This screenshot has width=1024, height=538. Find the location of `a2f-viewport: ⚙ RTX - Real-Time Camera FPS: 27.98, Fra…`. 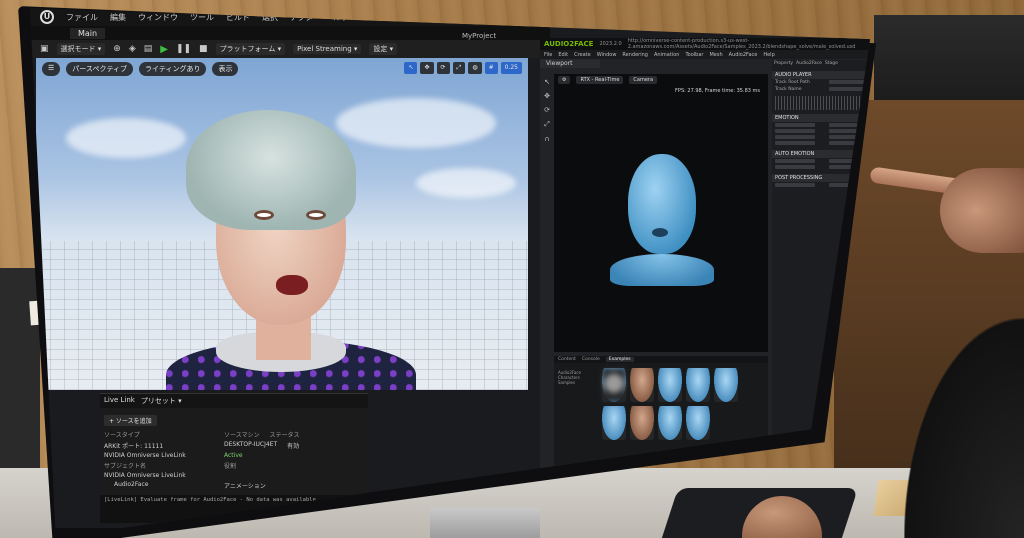

a2f-viewport: ⚙ RTX - Real-Time Camera FPS: 27.98, Fra… is located at coordinates (661, 213).